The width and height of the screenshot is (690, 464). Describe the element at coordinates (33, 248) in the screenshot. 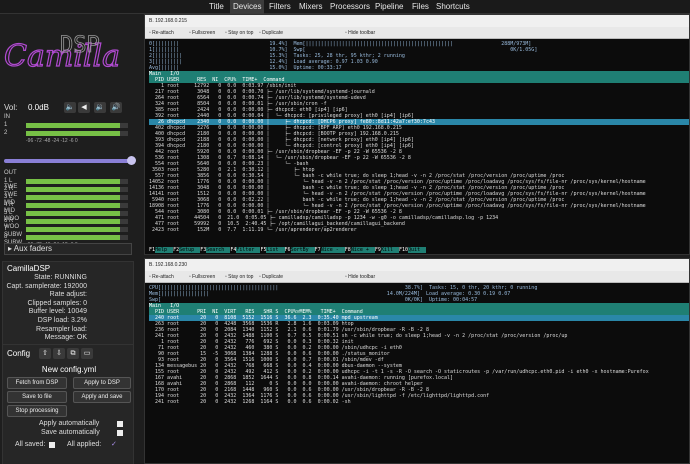

I see `aux-faders-label: Aux faders` at that location.